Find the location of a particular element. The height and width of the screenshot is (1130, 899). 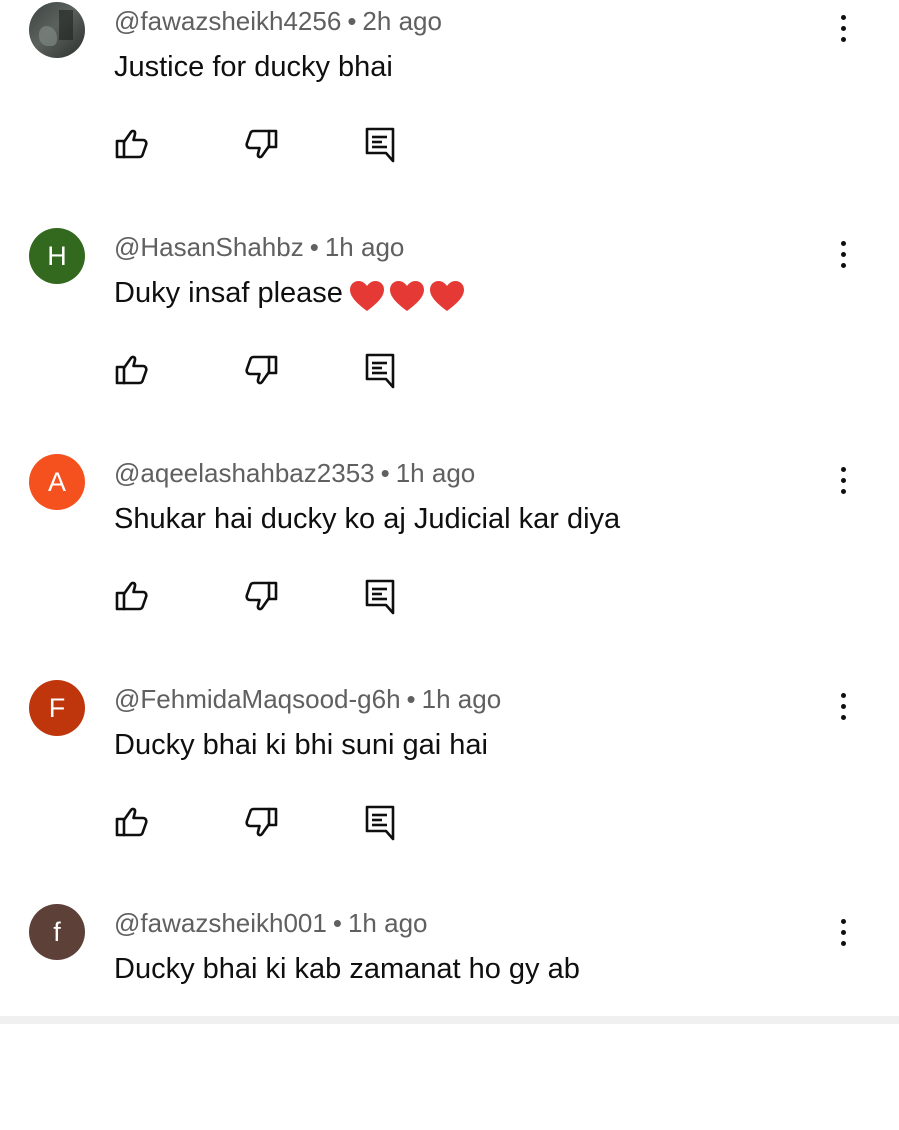

bottom-divider is located at coordinates (449, 1020).